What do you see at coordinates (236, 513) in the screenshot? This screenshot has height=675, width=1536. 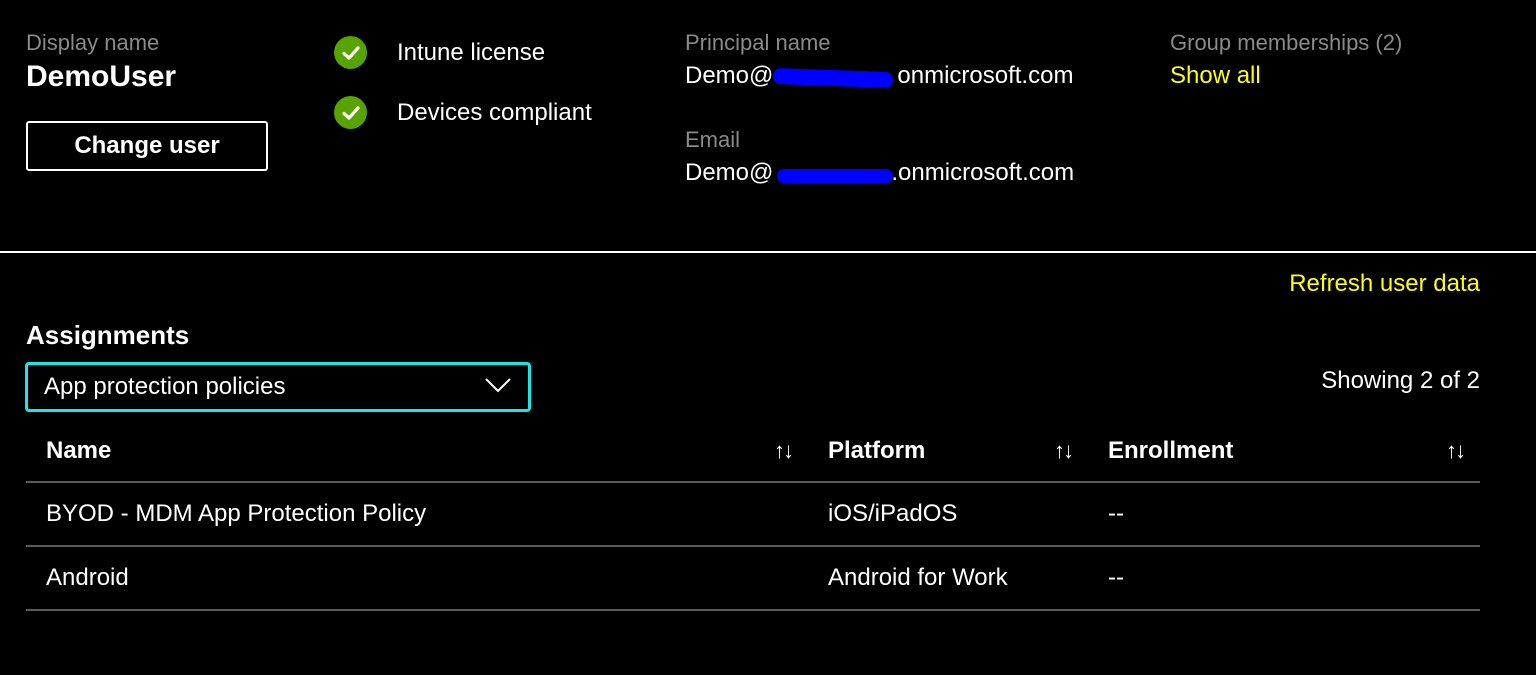 I see `cell-name: BYOD - MDM App Protection Policy` at bounding box center [236, 513].